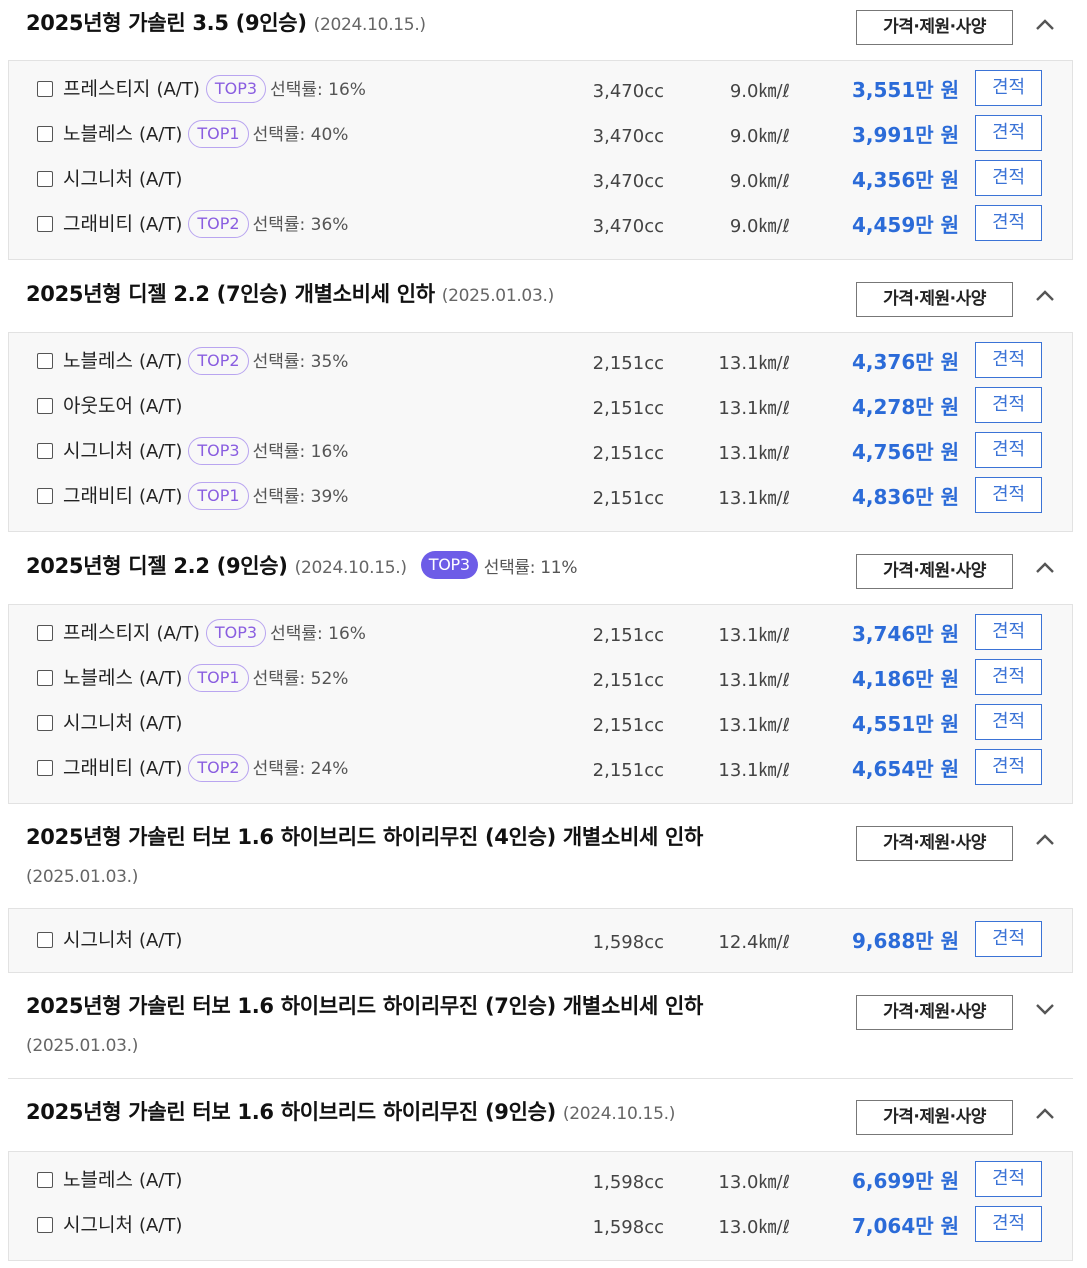 The width and height of the screenshot is (1087, 1268). I want to click on price: 6,699만 원, so click(905, 1181).